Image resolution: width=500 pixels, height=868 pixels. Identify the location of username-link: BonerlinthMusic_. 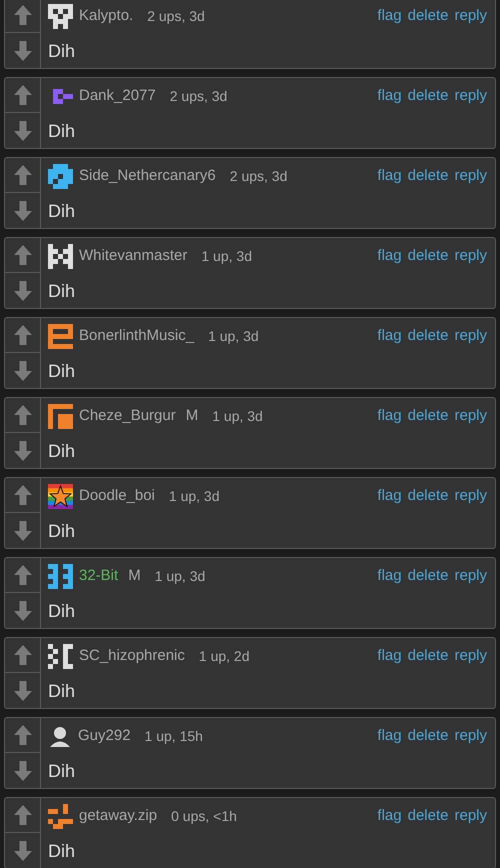
(136, 336).